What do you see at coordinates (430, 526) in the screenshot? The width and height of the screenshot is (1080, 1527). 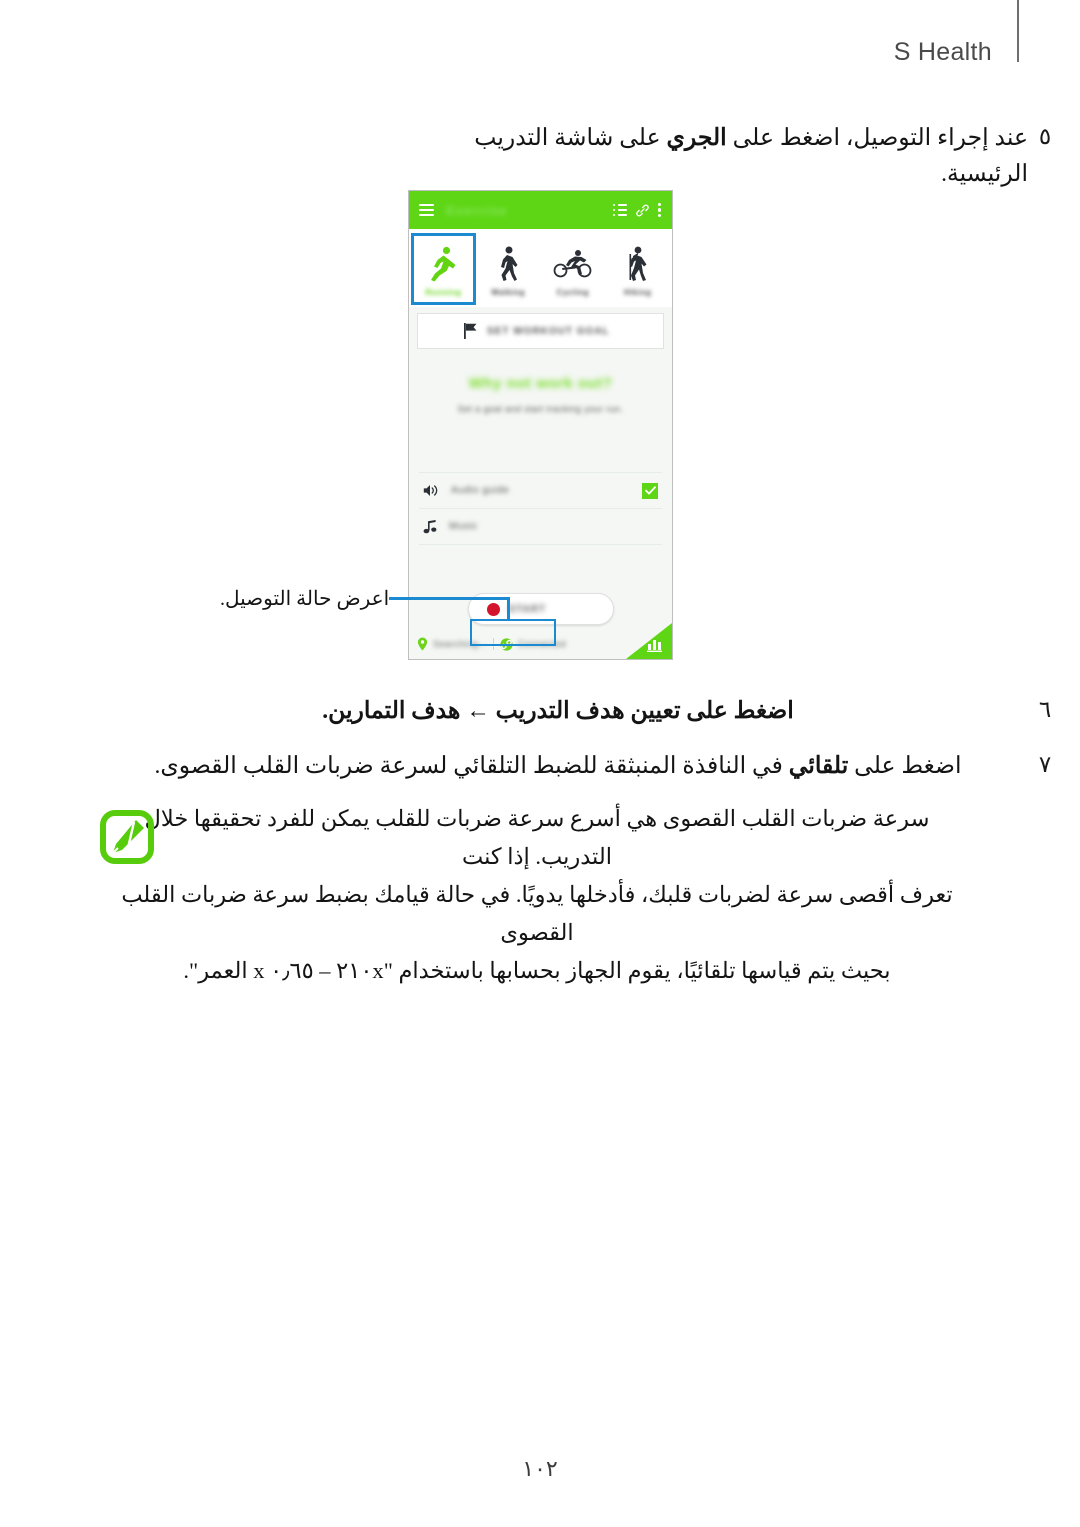 I see `music-note-icon` at bounding box center [430, 526].